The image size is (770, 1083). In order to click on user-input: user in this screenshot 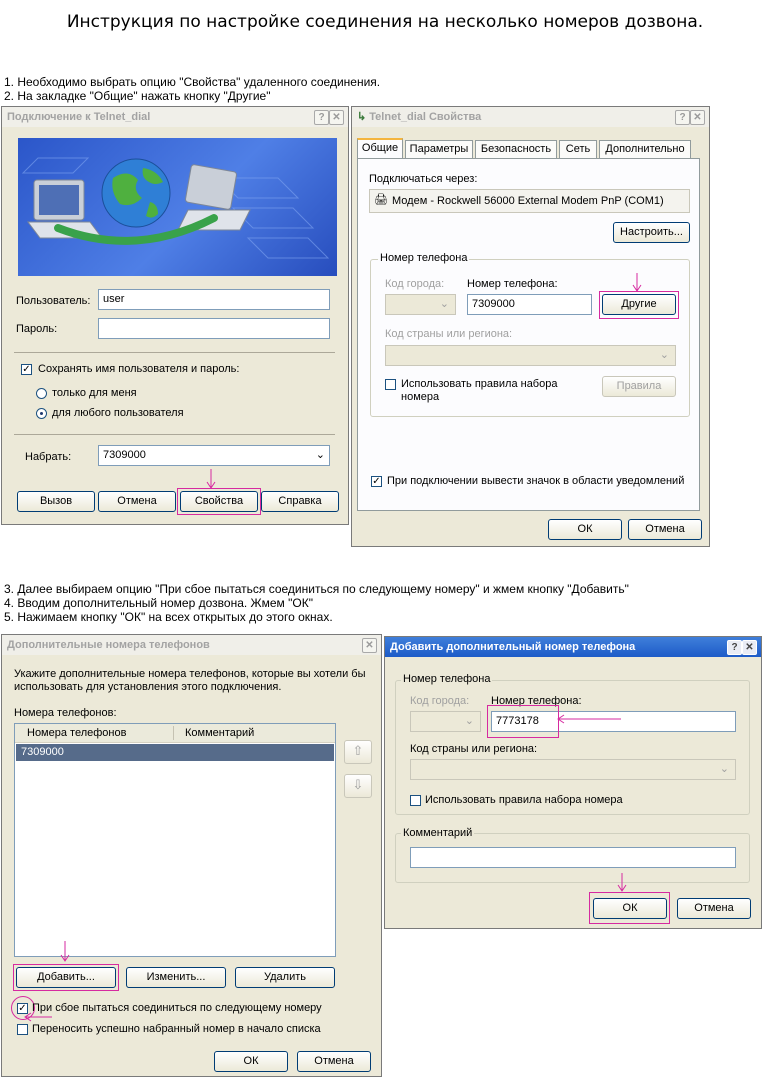, I will do `click(214, 299)`.